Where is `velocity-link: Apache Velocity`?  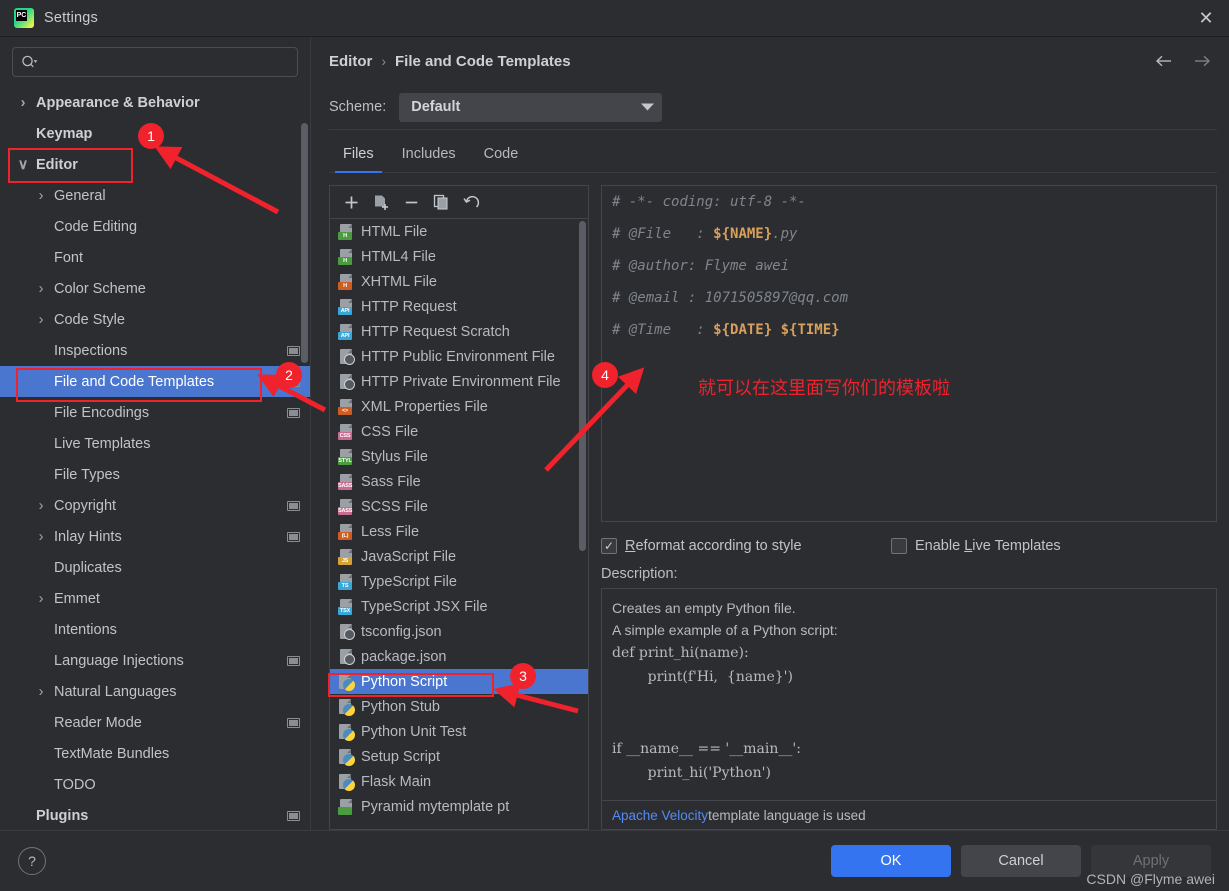 velocity-link: Apache Velocity is located at coordinates (660, 815).